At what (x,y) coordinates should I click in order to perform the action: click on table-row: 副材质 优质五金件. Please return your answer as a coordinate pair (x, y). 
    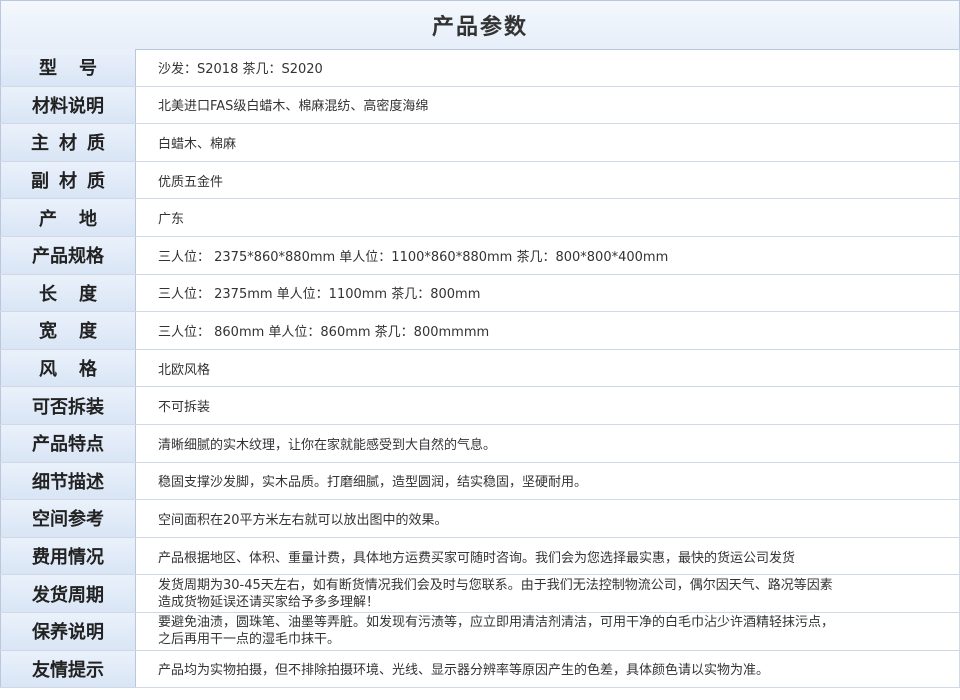
    Looking at the image, I should click on (480, 180).